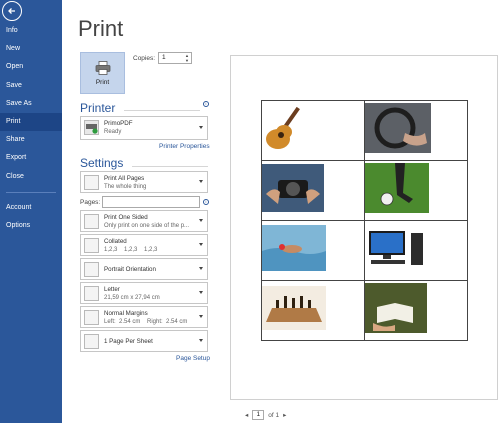 This screenshot has height=423, width=500. Describe the element at coordinates (144, 128) in the screenshot. I see `printer-dropdown: PrimoPDF Ready` at that location.